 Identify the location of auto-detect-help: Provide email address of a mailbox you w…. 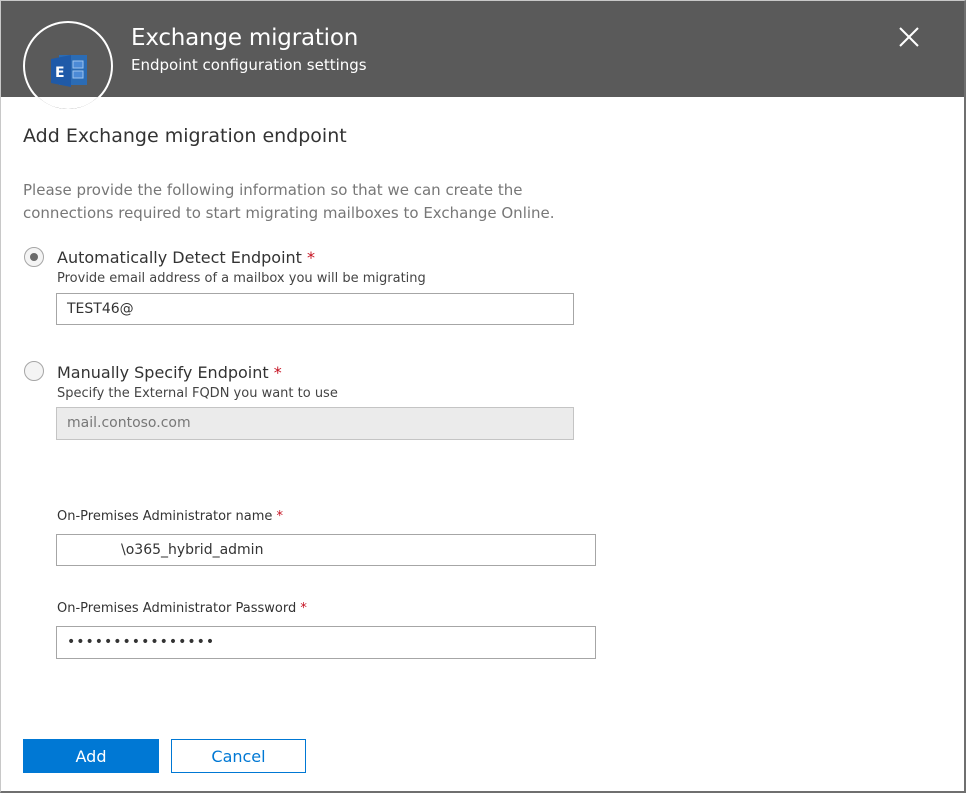
(241, 278).